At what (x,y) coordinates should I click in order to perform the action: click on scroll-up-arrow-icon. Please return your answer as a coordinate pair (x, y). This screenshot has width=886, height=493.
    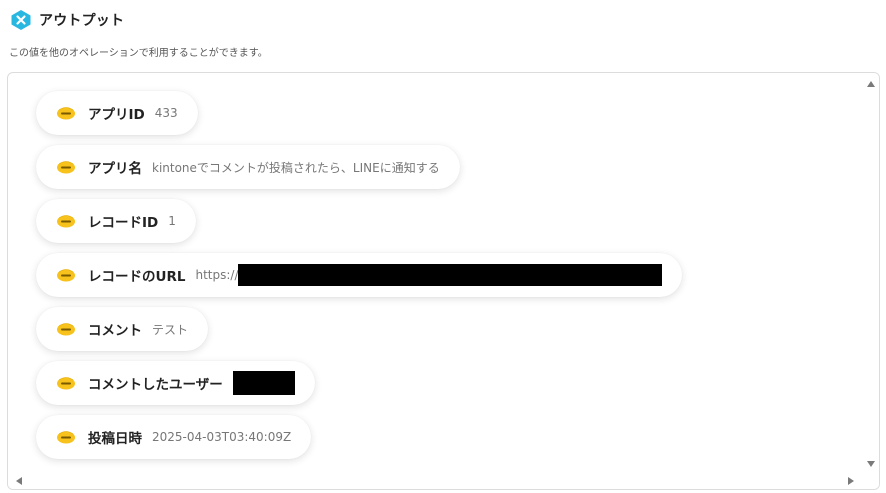
    Looking at the image, I should click on (871, 84).